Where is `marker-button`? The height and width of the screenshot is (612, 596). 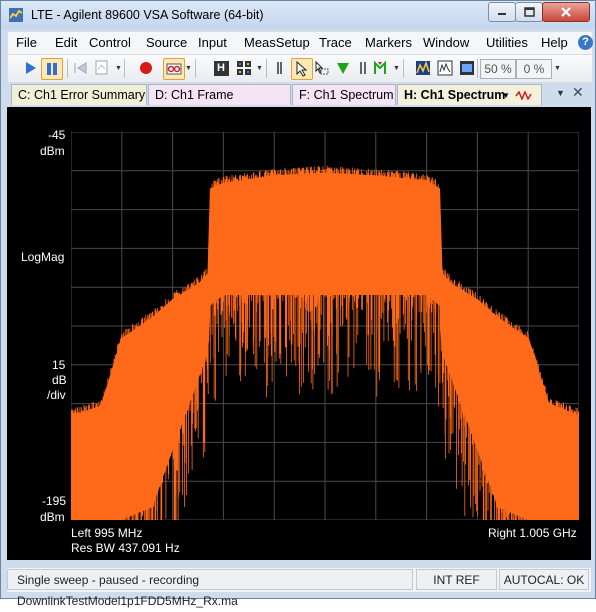 marker-button is located at coordinates (343, 68).